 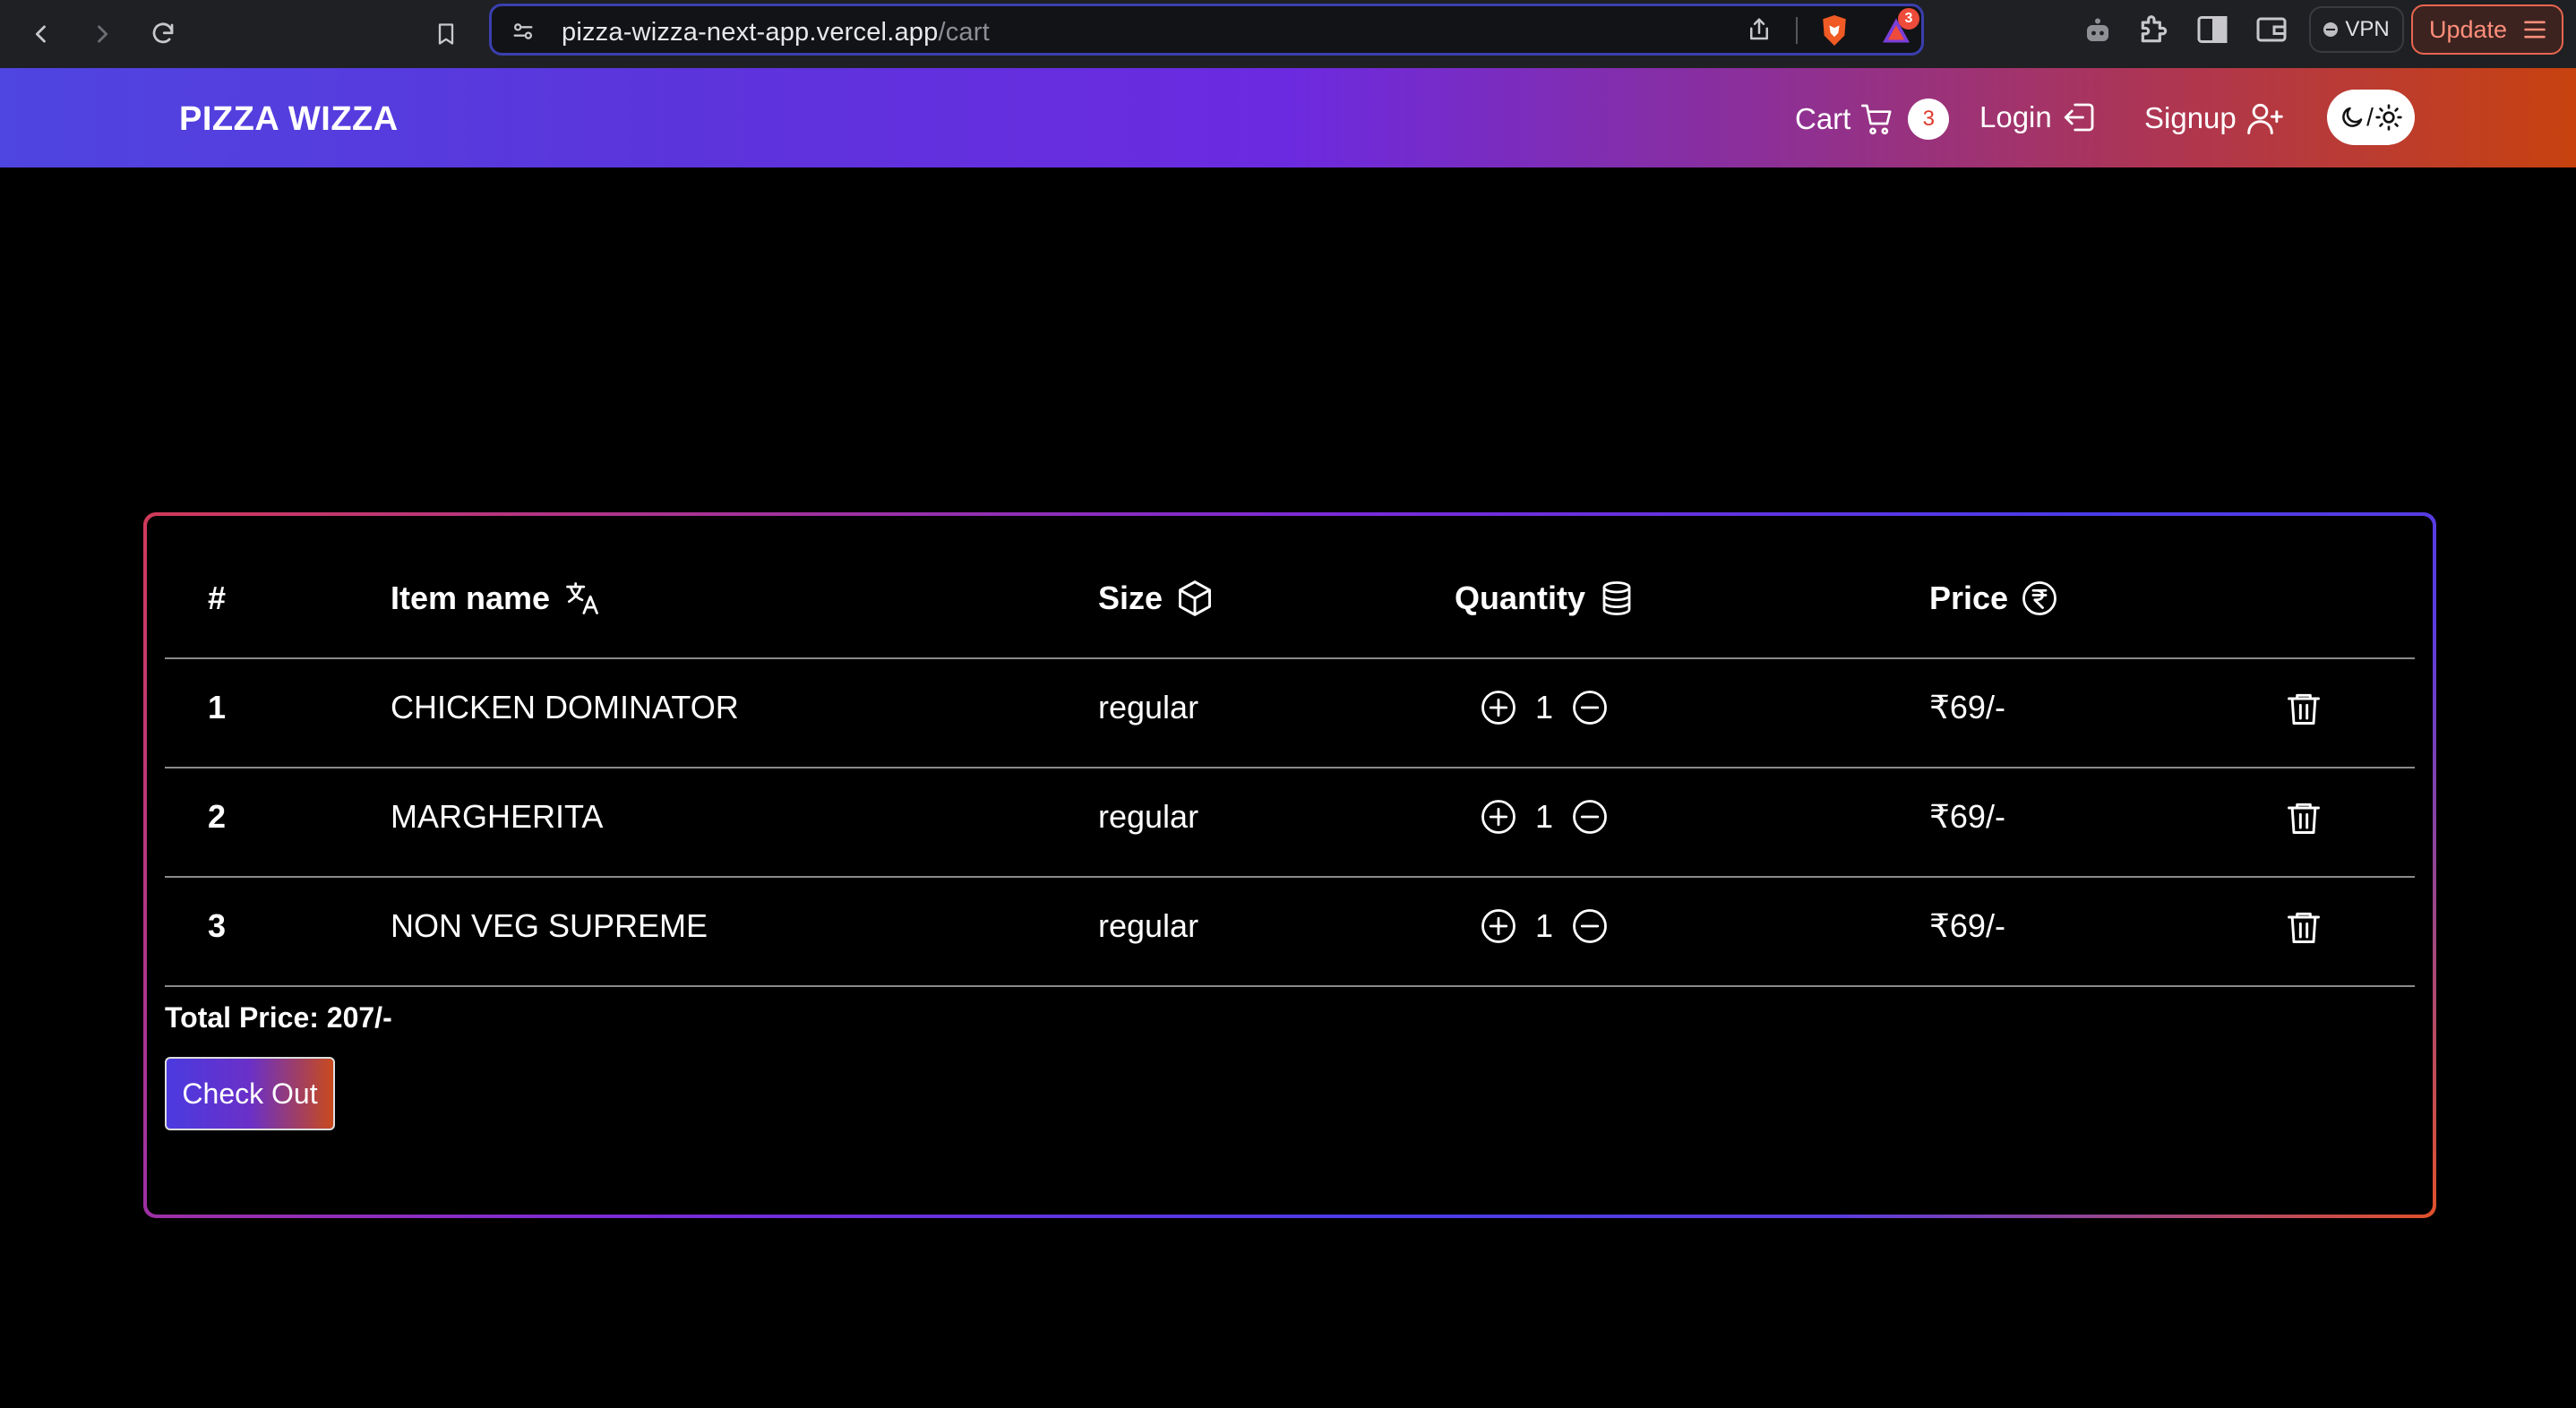 I want to click on update-button: Update, so click(x=2487, y=29).